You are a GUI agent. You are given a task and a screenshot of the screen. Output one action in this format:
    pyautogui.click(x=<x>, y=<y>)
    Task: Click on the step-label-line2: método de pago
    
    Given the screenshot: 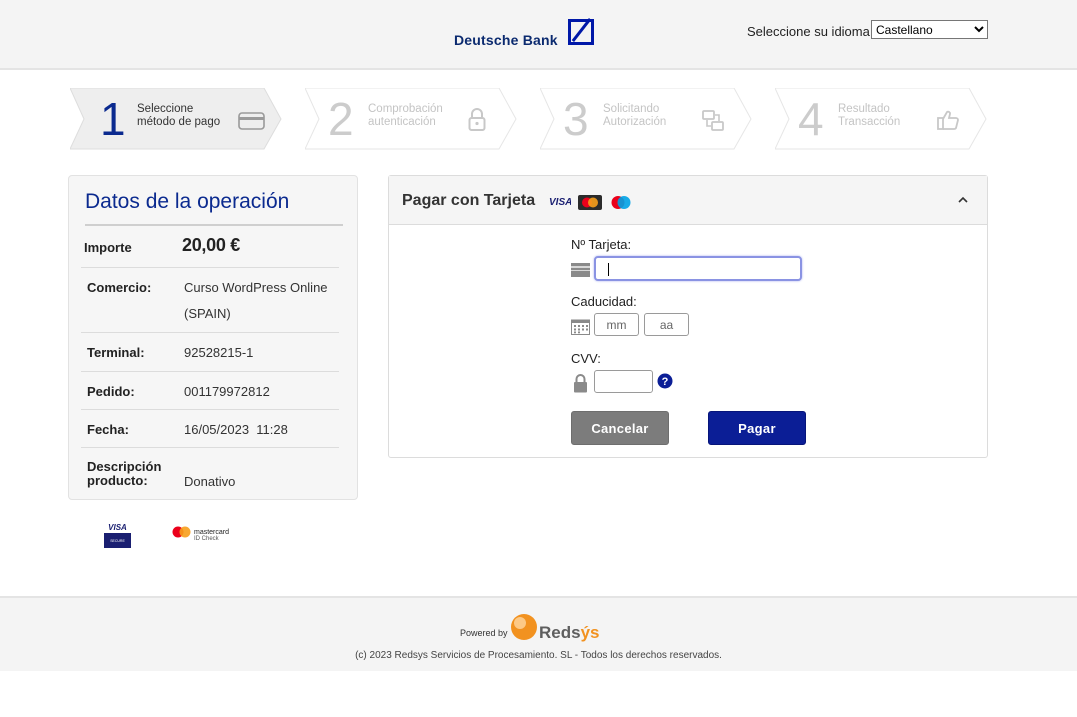 What is the action you would take?
    pyautogui.click(x=179, y=122)
    